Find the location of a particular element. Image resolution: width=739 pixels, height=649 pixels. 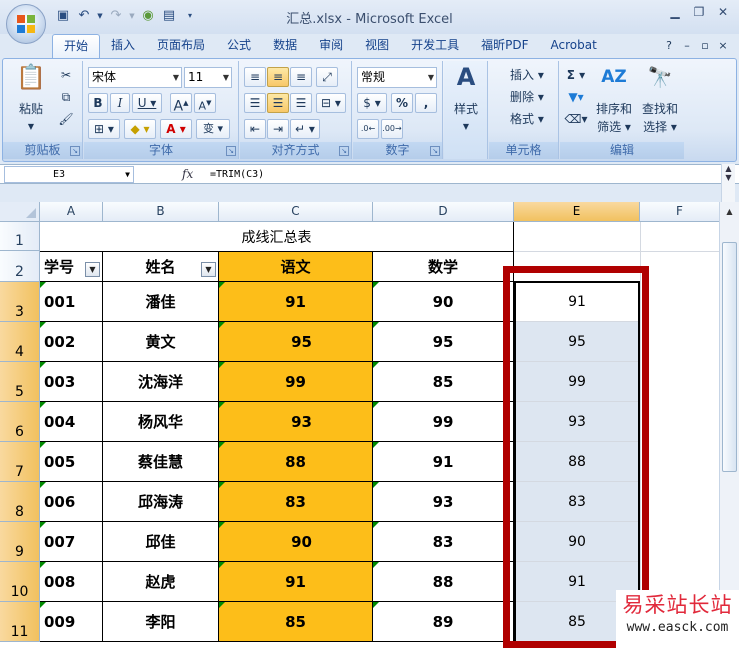

cell-name: 杨风华 is located at coordinates (161, 422).